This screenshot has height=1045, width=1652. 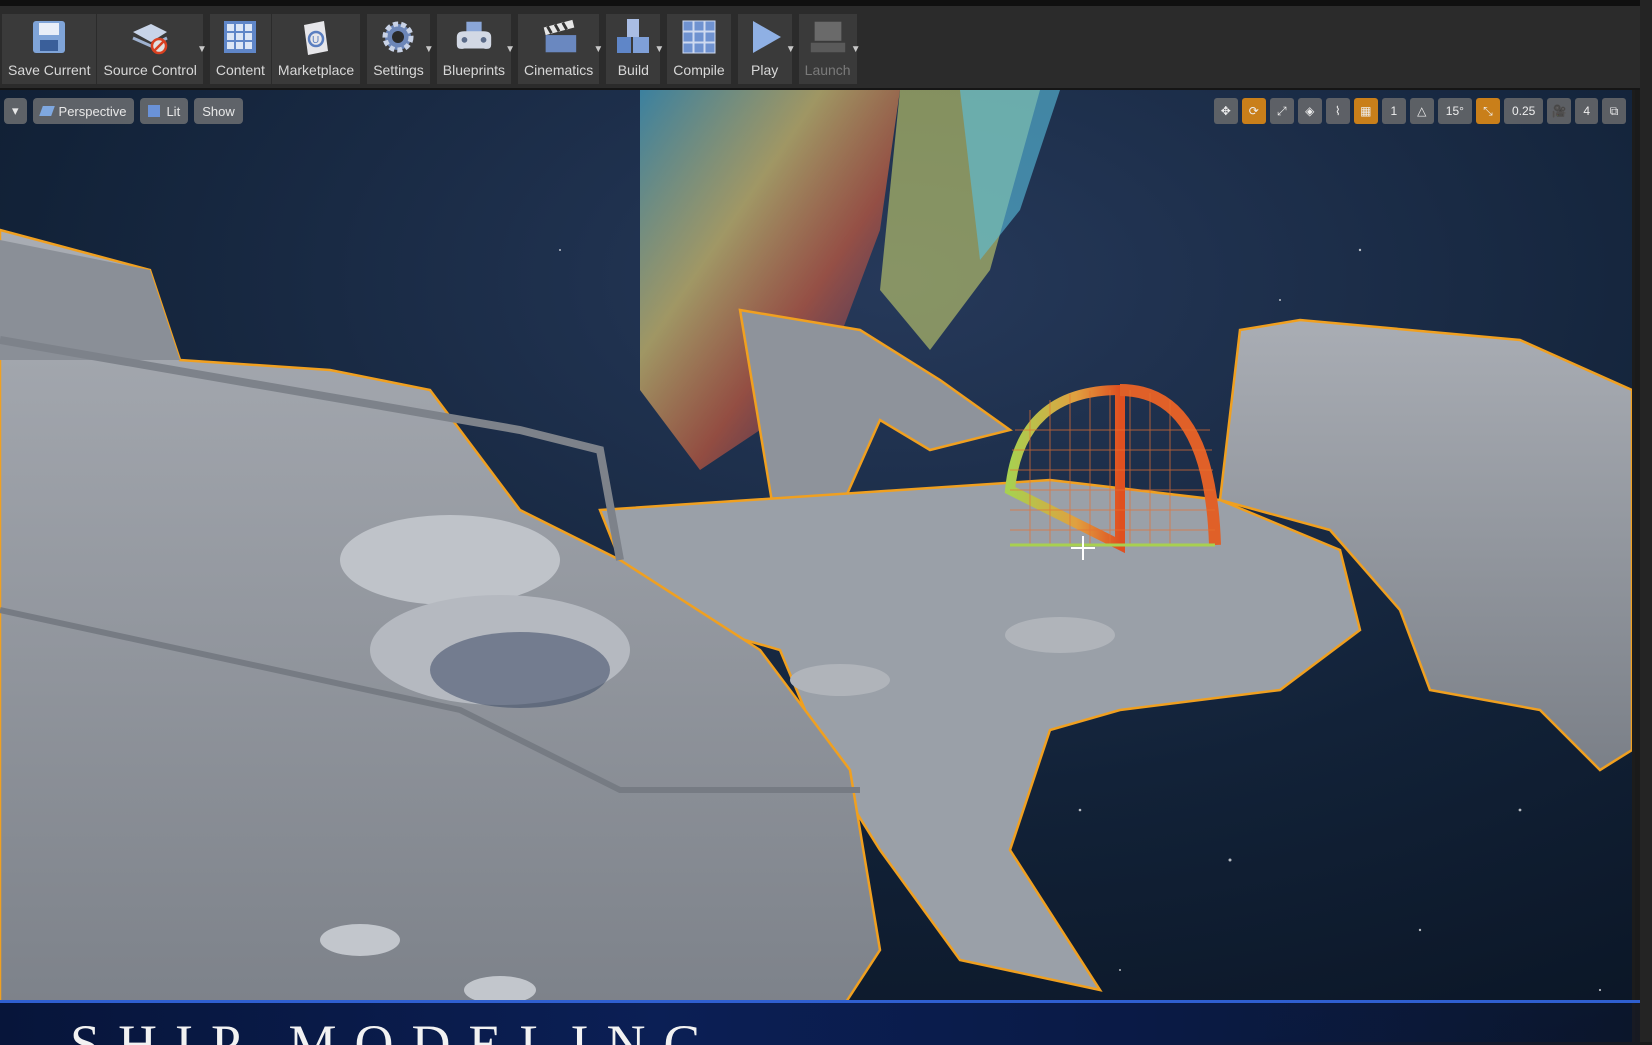 I want to click on viewport-right-toolbar: ✥ ⟳ ⤢ ◈ ⌇ ▦ 1 △ 15° ⤡ 0.25 🎥 4 ⧉, so click(x=1419, y=111).